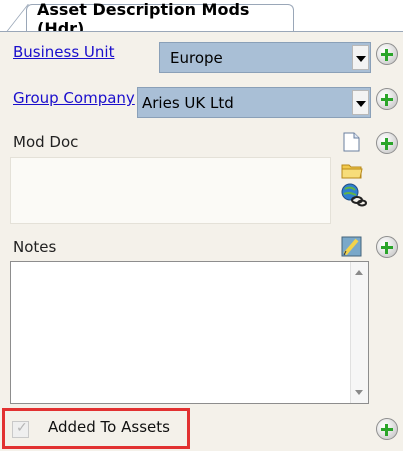 The height and width of the screenshot is (451, 403). What do you see at coordinates (352, 170) in the screenshot?
I see `folder-icon` at bounding box center [352, 170].